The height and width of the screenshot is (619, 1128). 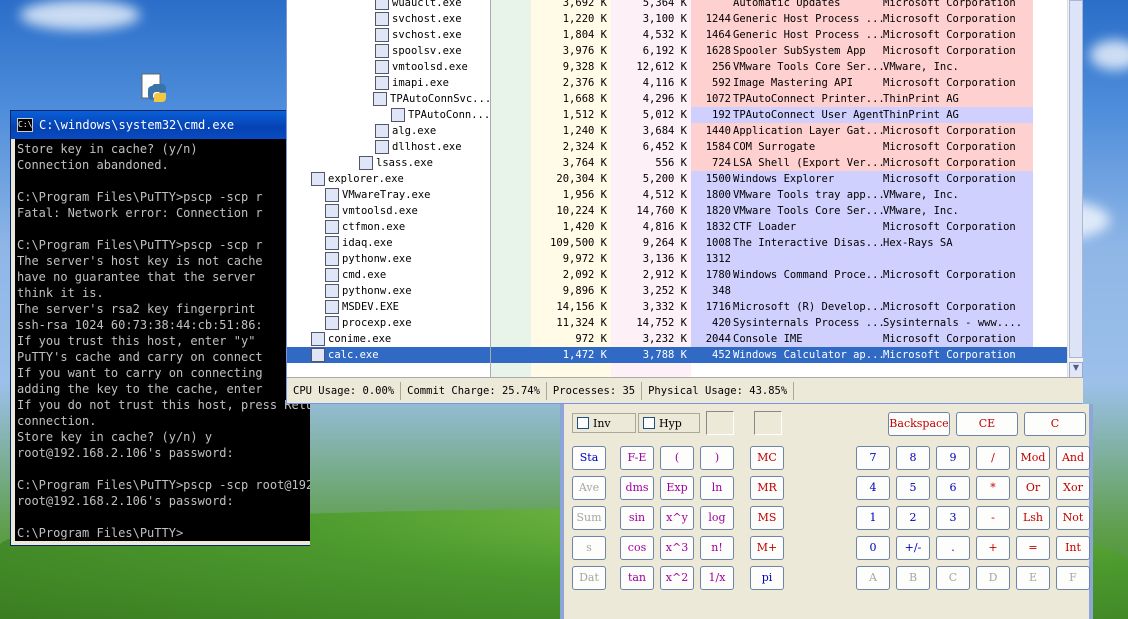 What do you see at coordinates (767, 488) in the screenshot?
I see `calc-key-button: MR` at bounding box center [767, 488].